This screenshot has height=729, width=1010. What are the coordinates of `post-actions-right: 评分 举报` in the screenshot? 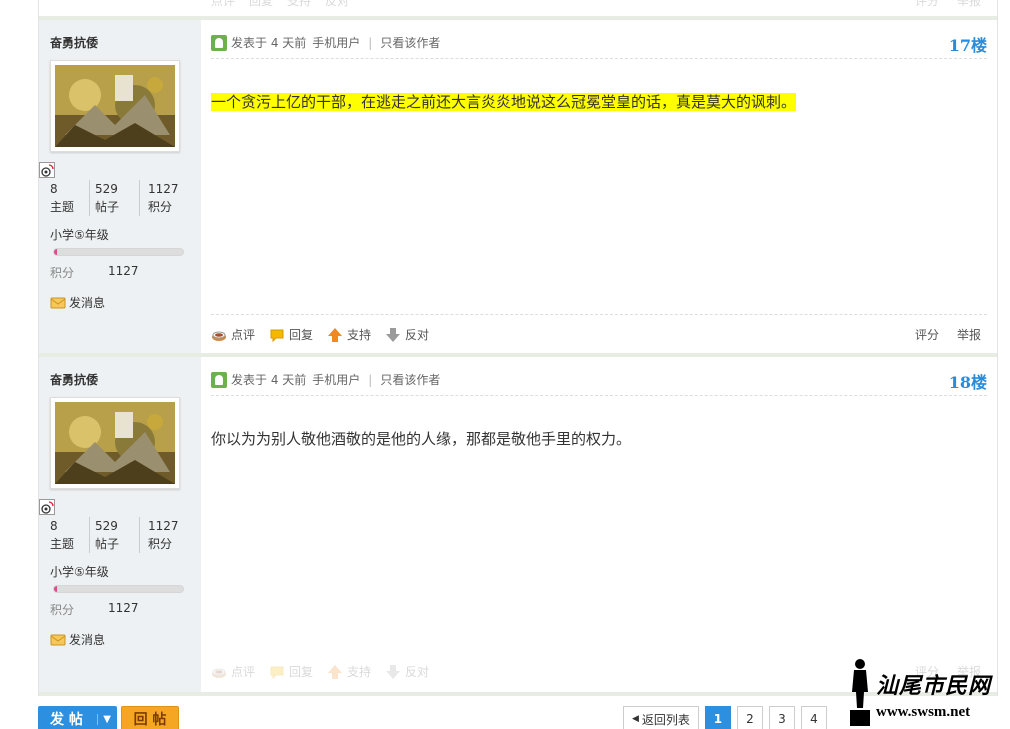 It's located at (948, 334).